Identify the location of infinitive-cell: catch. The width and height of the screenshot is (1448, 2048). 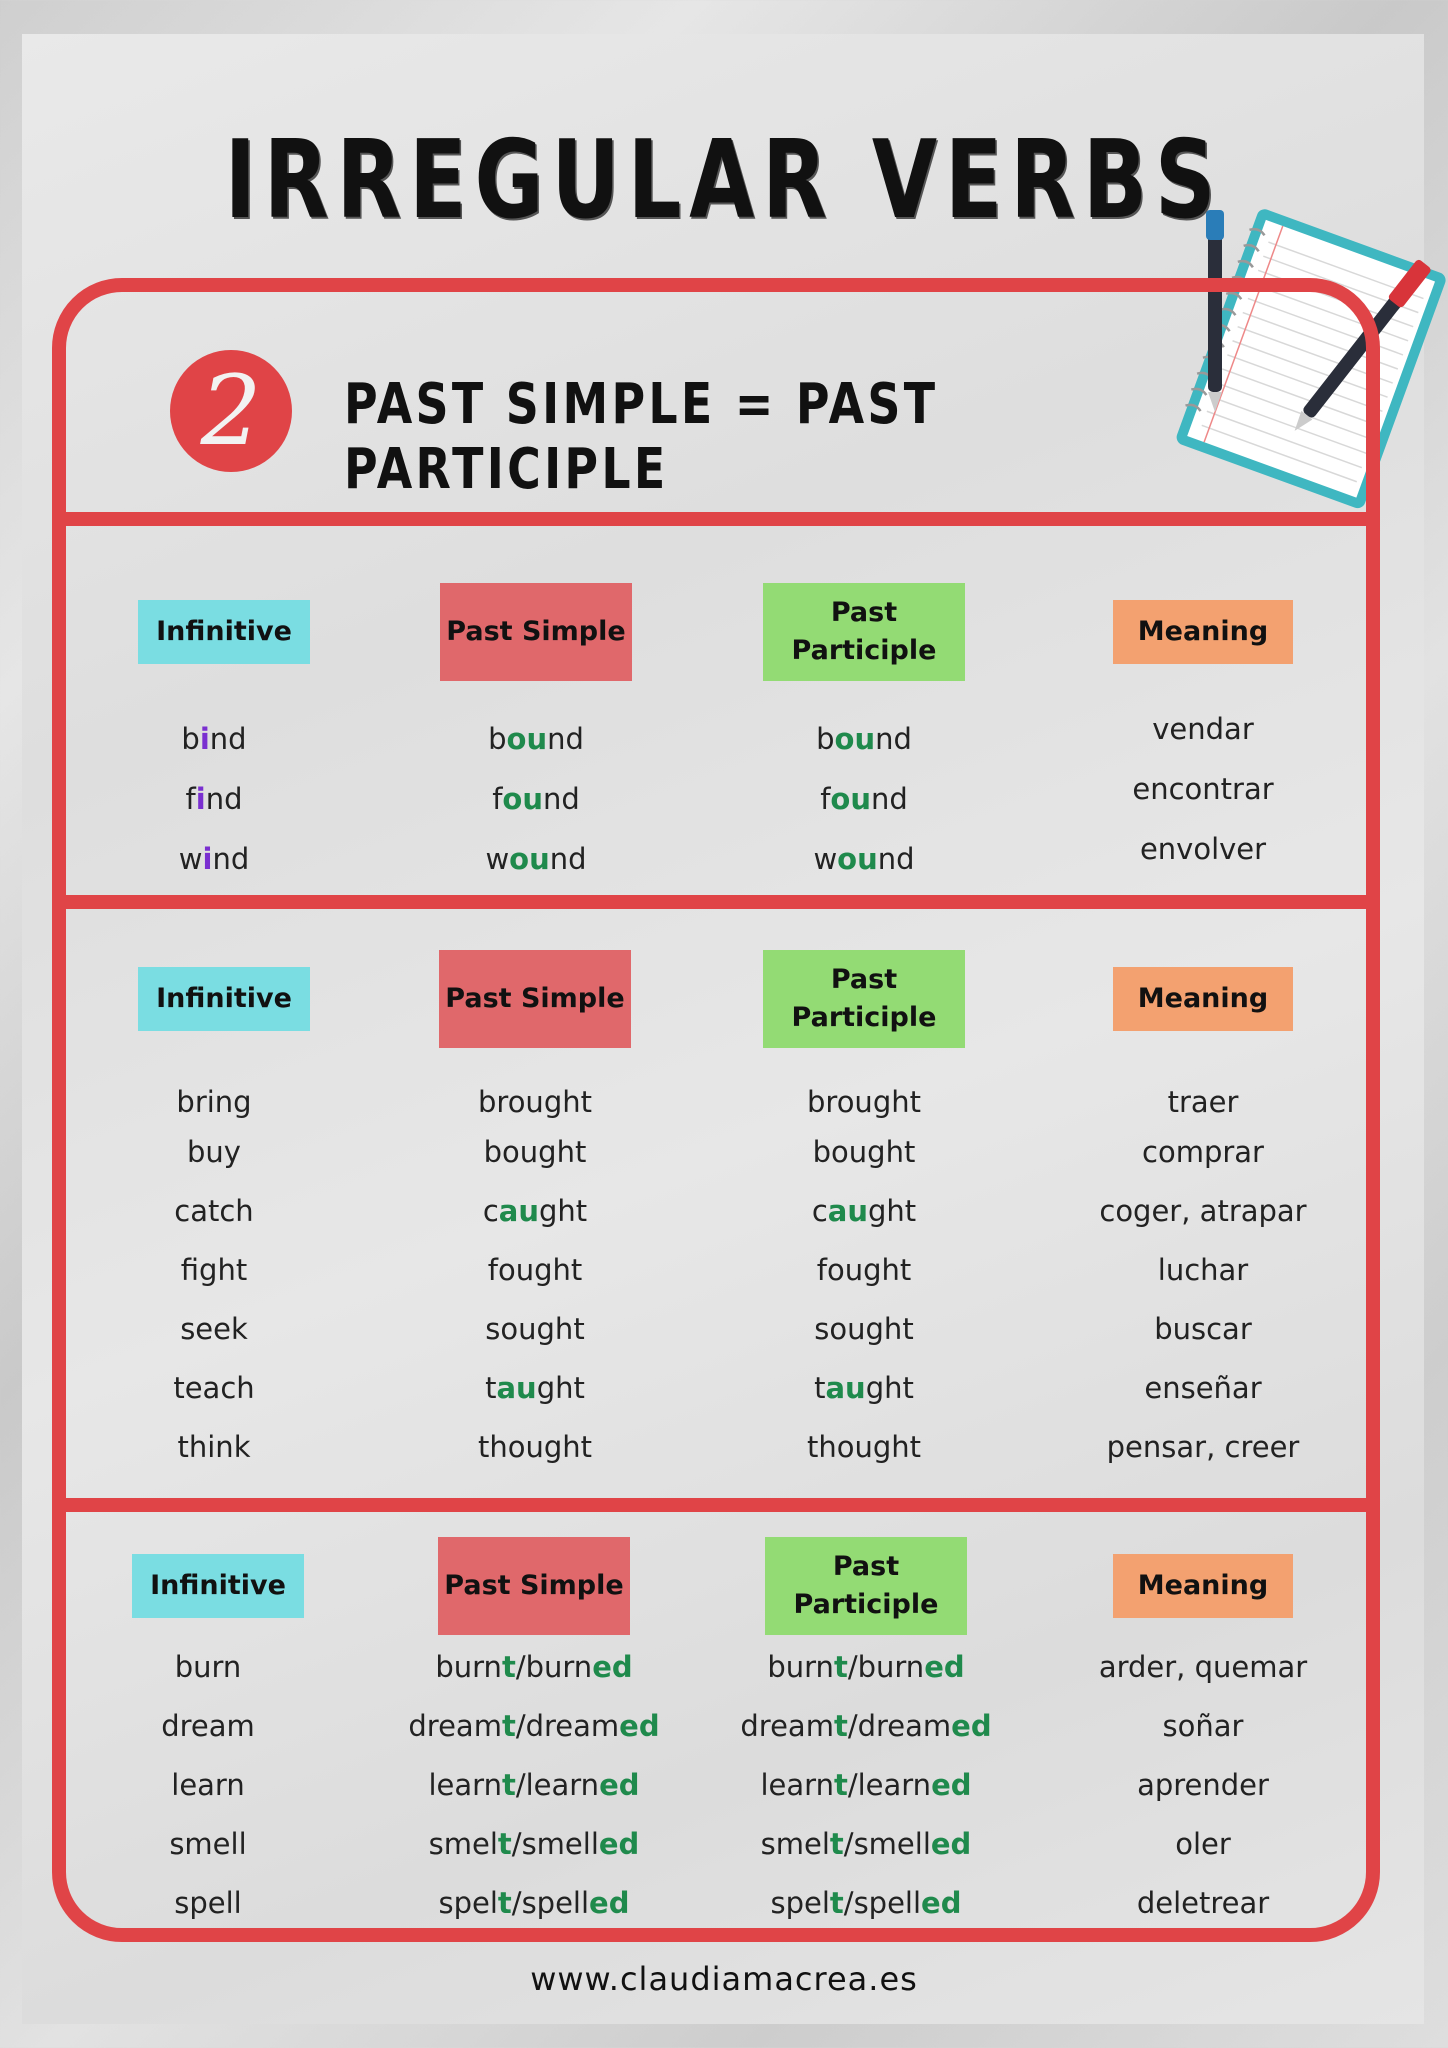
(214, 1211).